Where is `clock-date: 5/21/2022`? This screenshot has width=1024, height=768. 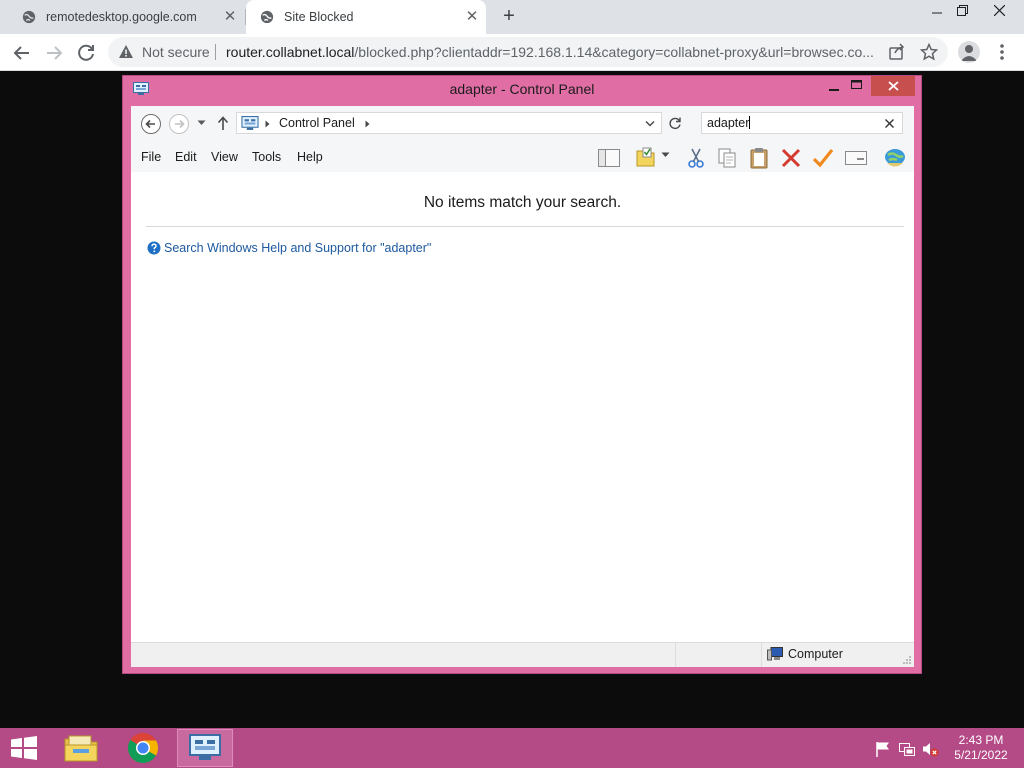
clock-date: 5/21/2022 is located at coordinates (981, 755).